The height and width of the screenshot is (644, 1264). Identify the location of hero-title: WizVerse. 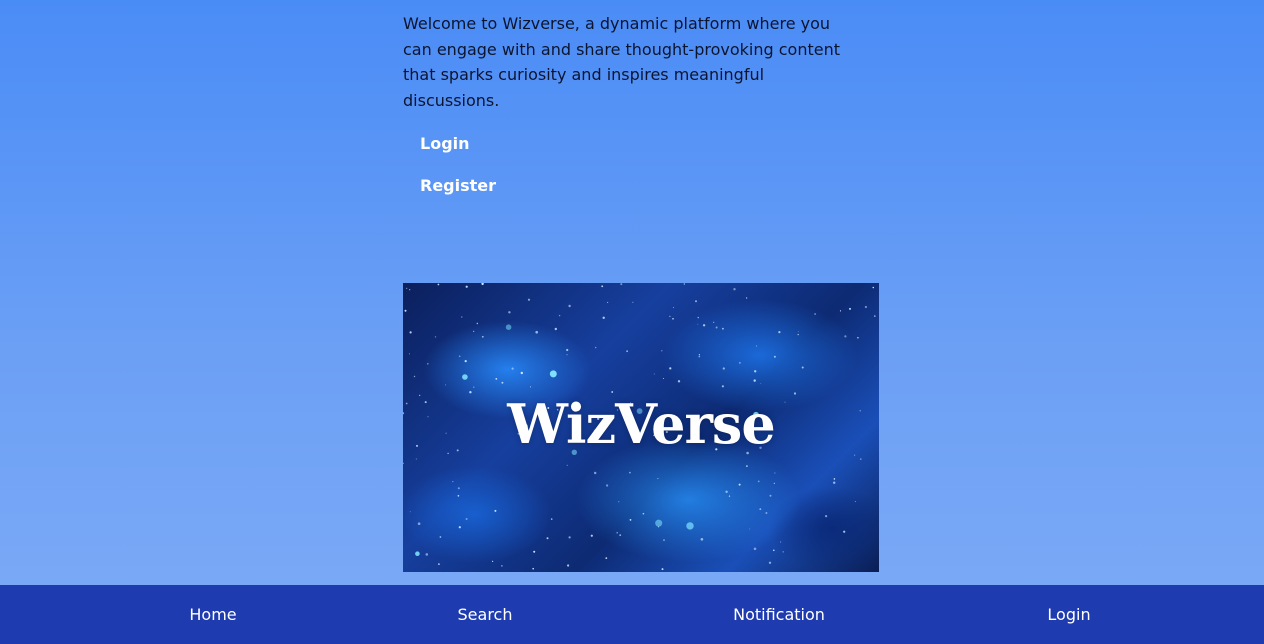
(641, 424).